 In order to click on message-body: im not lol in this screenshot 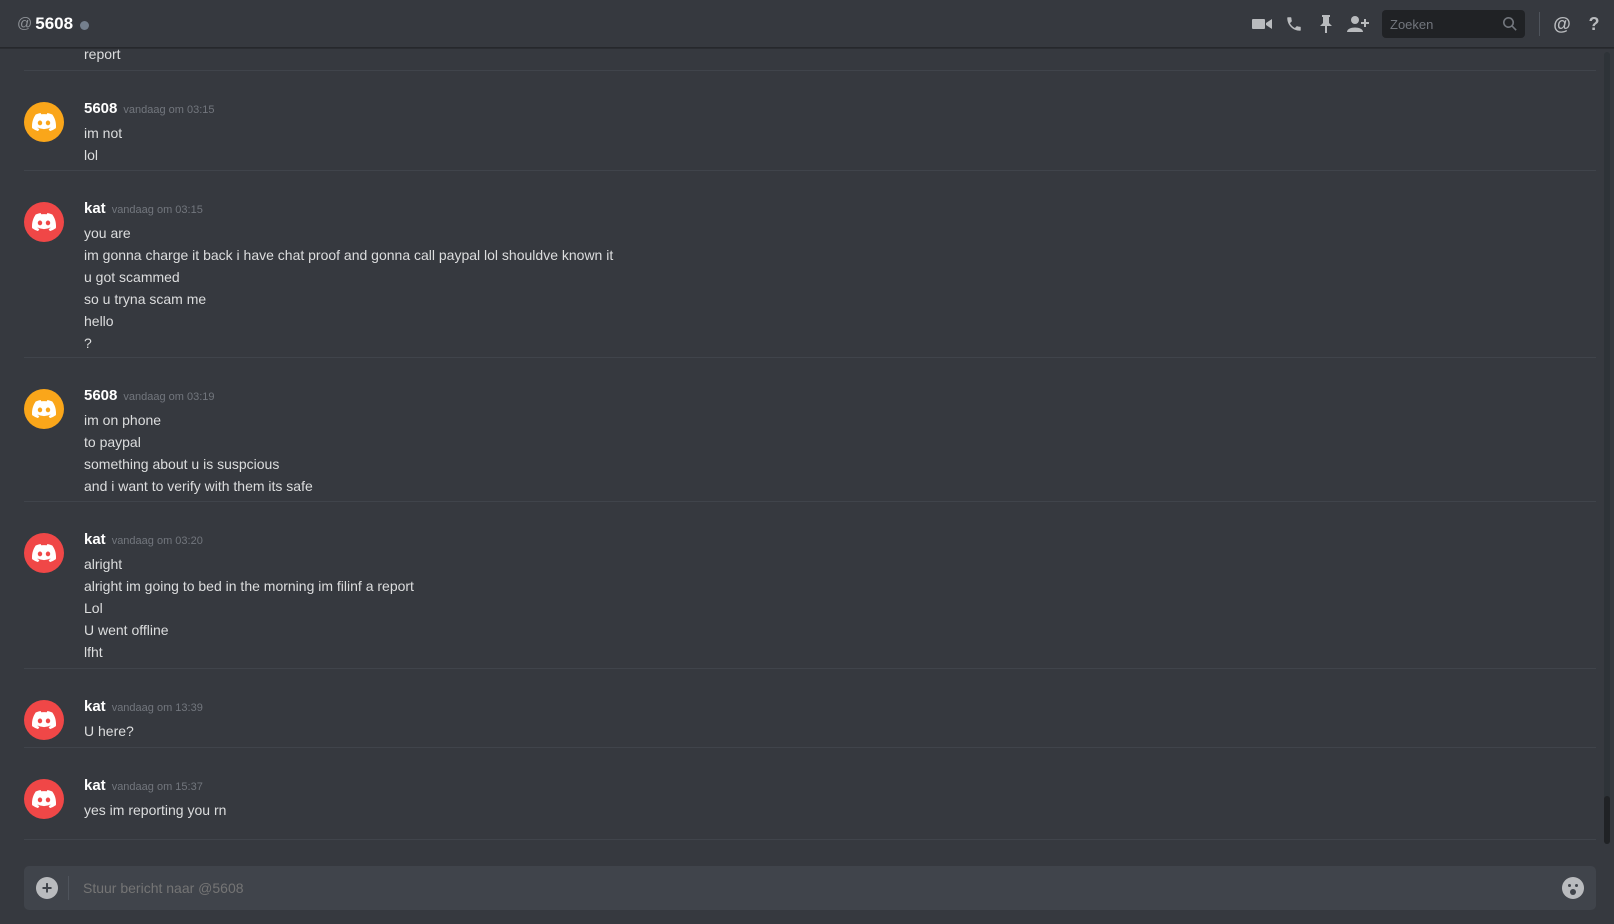, I will do `click(103, 144)`.